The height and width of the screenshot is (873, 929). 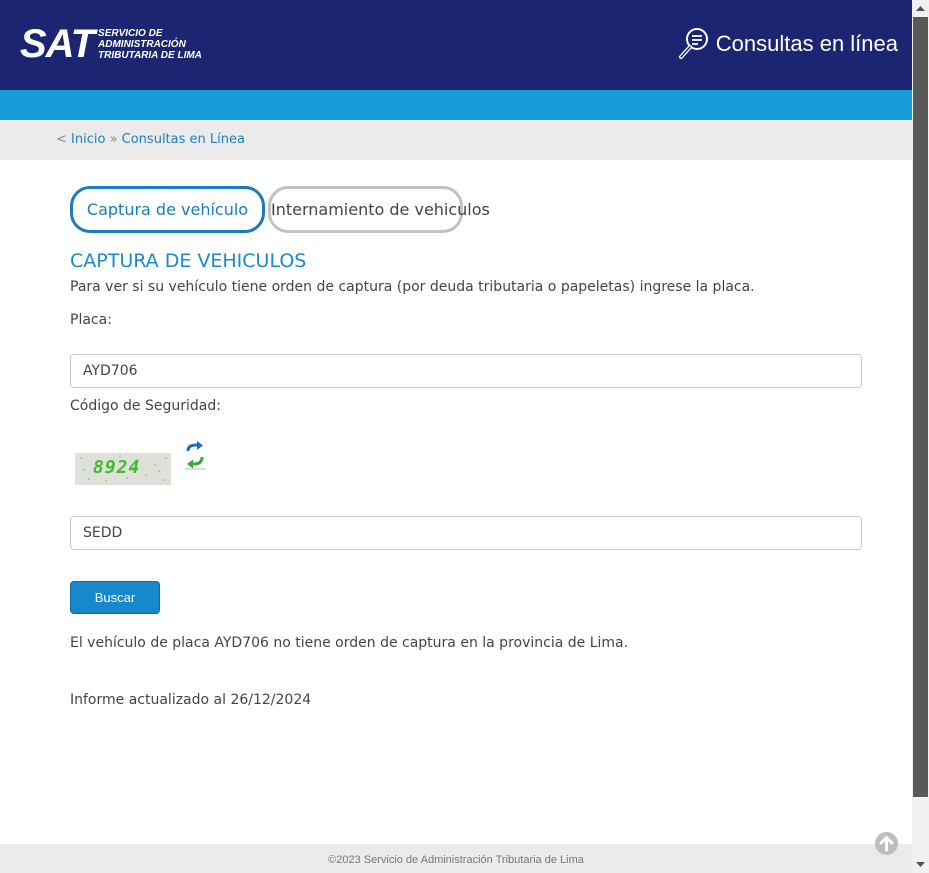 I want to click on security-code-input: SEDD, so click(x=466, y=533).